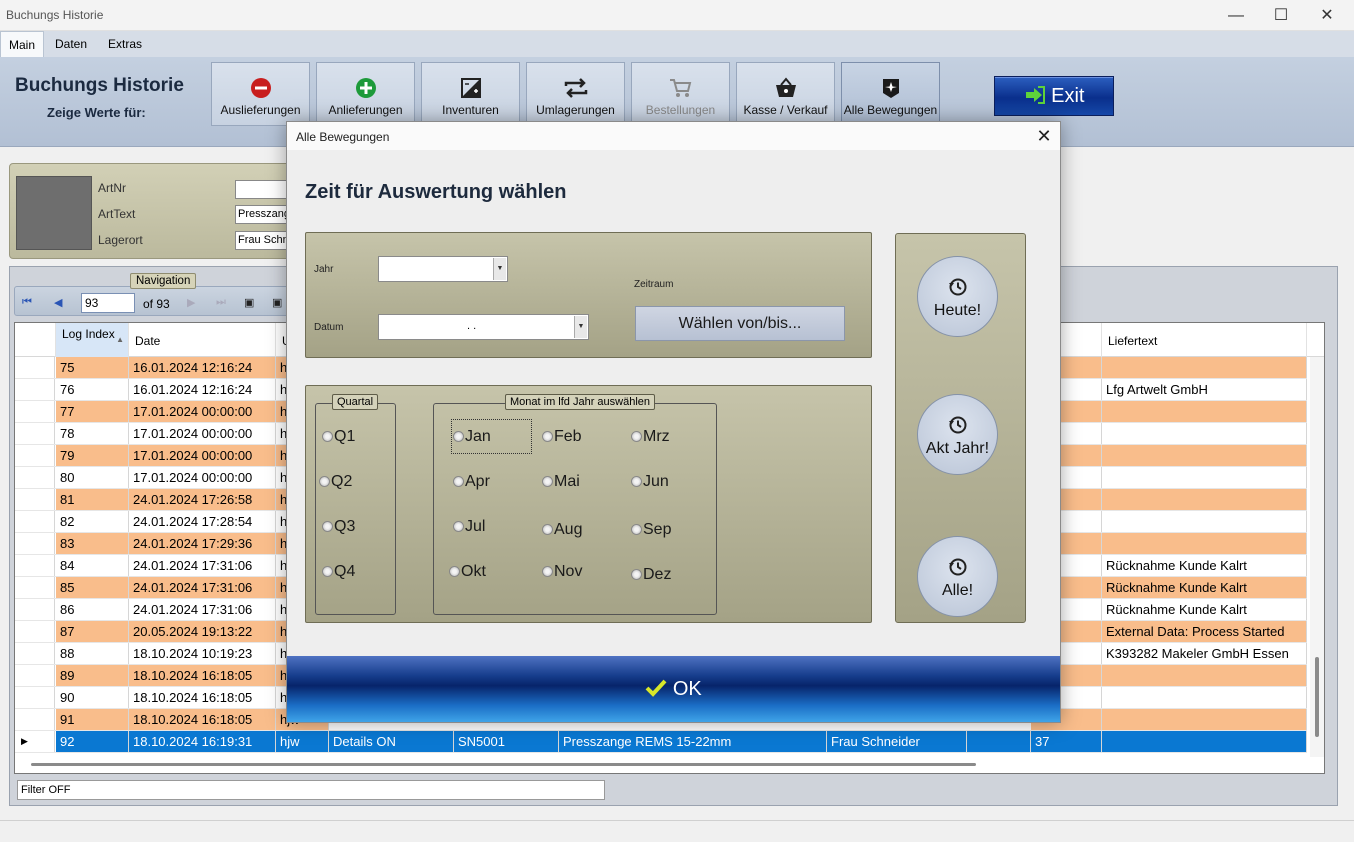 The height and width of the screenshot is (842, 1354). I want to click on cell-liefertext: Rücknahme Kunde Kalrt, so click(1204, 587).